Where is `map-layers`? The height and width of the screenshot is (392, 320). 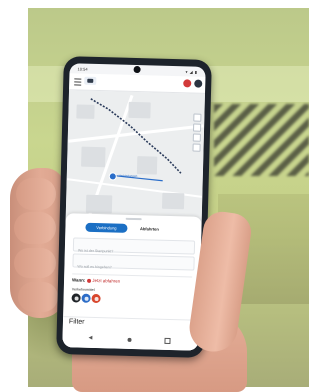
map-layers is located at coordinates (196, 148).